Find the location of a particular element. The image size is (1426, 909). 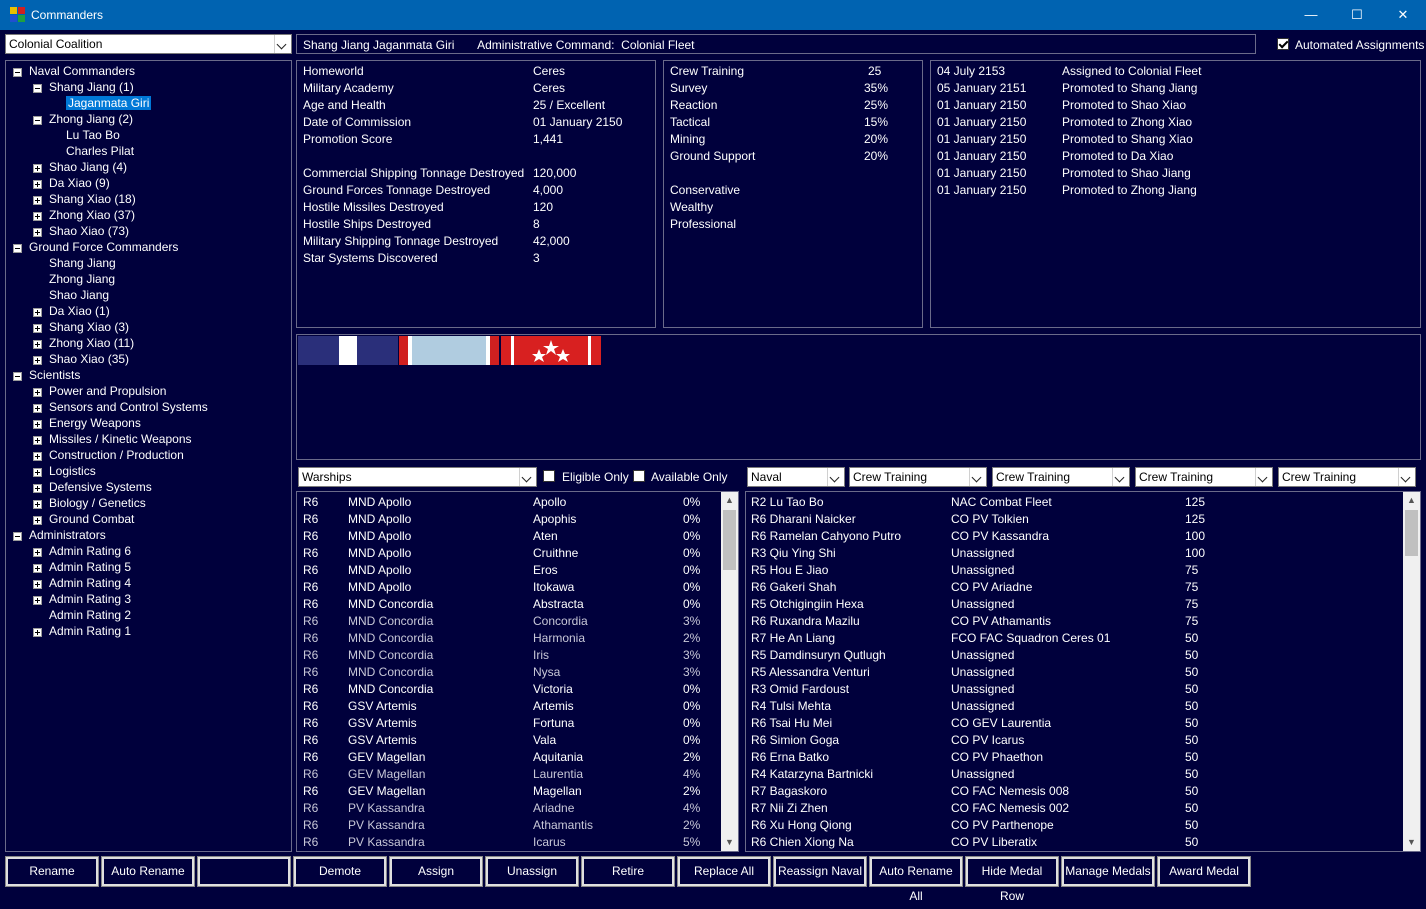

tree-item: Power and Propulsion is located at coordinates (146, 392).